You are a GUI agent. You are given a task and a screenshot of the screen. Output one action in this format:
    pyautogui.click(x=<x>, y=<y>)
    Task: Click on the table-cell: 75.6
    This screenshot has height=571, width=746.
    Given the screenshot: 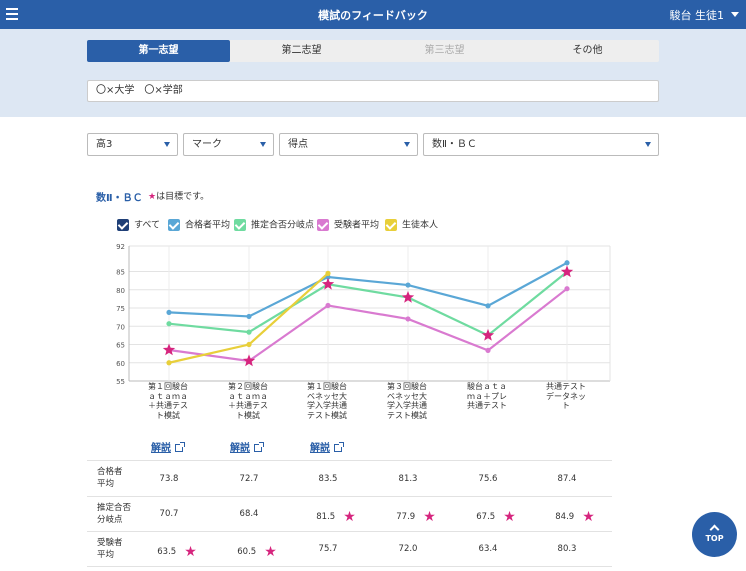 What is the action you would take?
    pyautogui.click(x=488, y=479)
    